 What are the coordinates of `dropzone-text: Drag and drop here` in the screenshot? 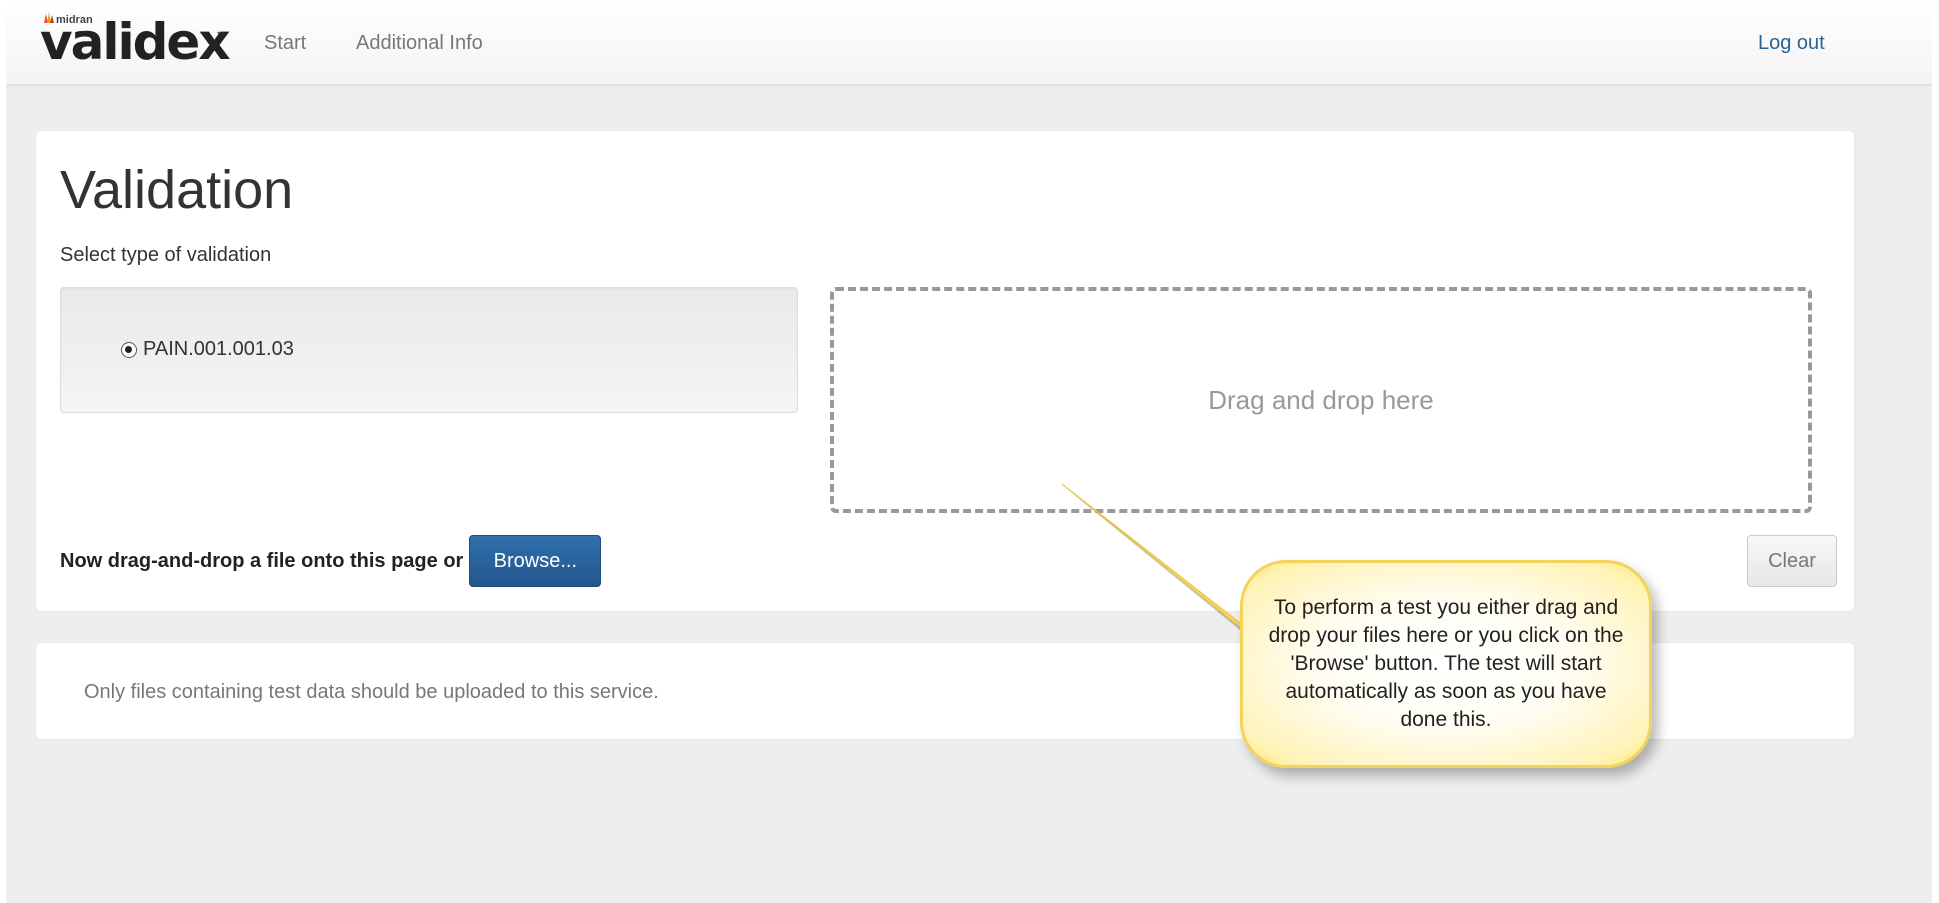 It's located at (1321, 399).